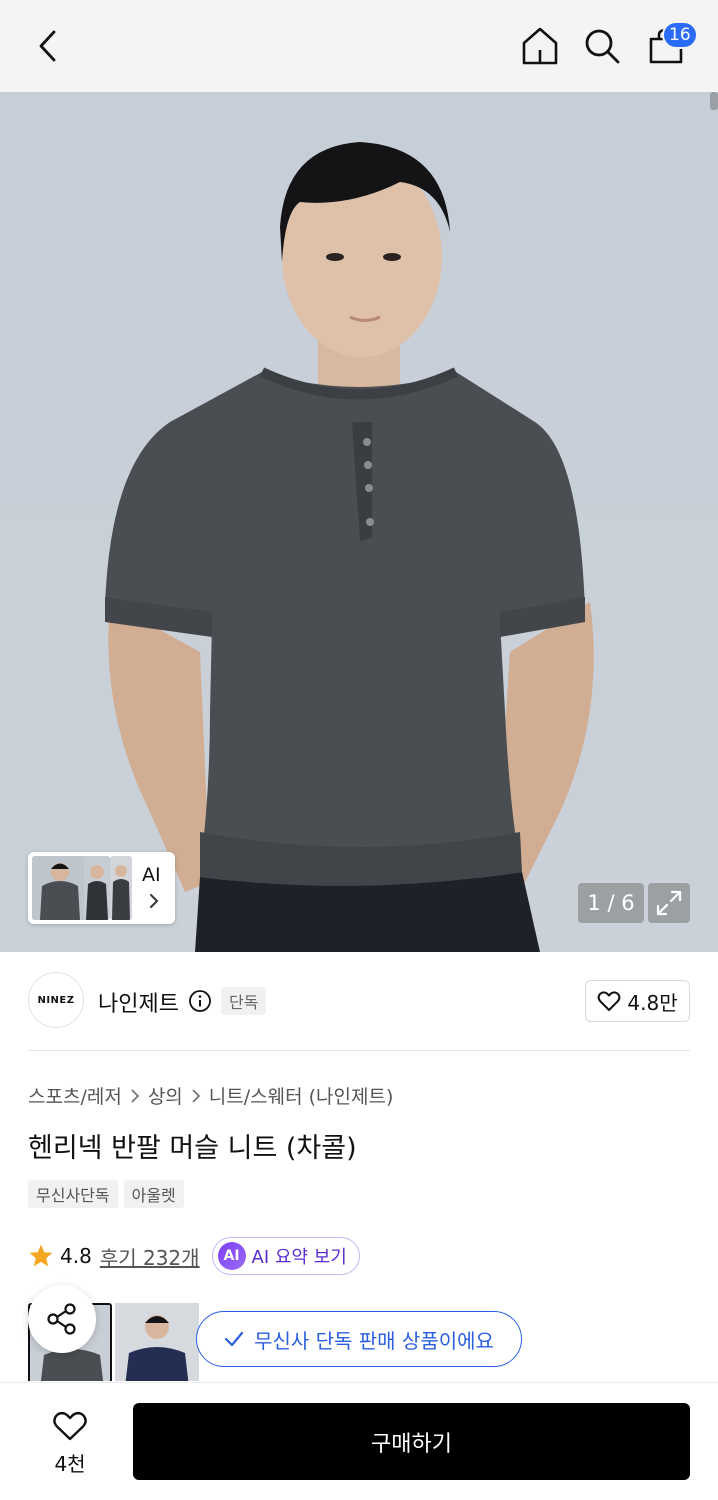  Describe the element at coordinates (70, 1463) in the screenshot. I see `wishlist-count: 4천` at that location.